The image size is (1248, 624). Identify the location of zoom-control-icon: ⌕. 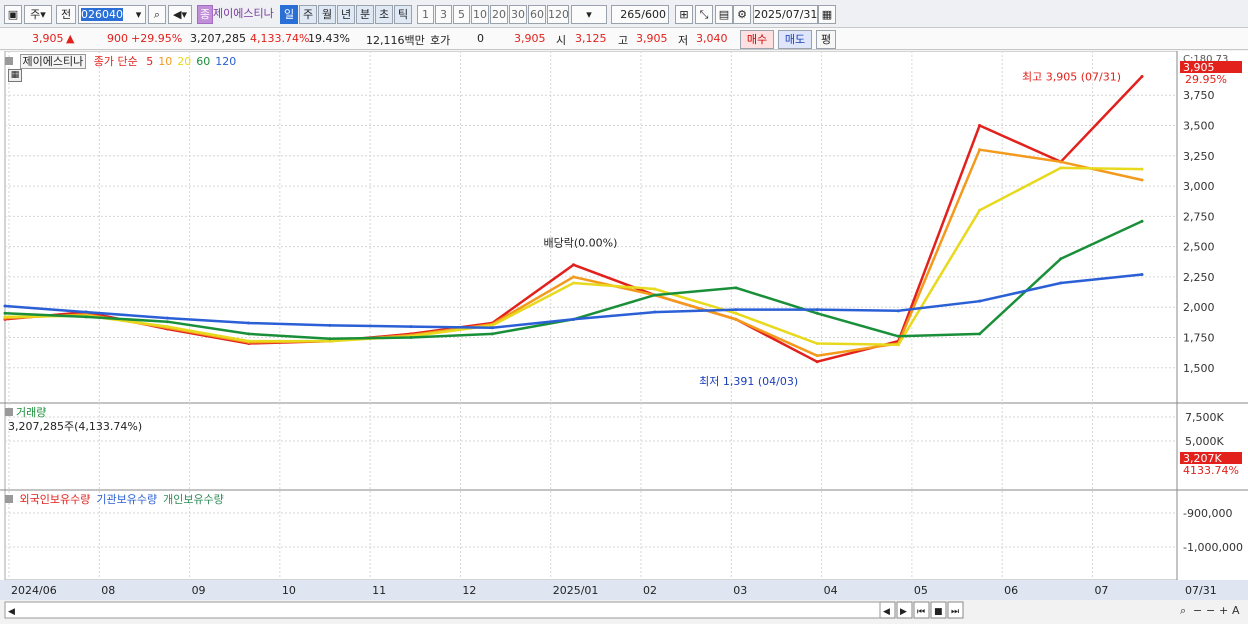
(1183, 610).